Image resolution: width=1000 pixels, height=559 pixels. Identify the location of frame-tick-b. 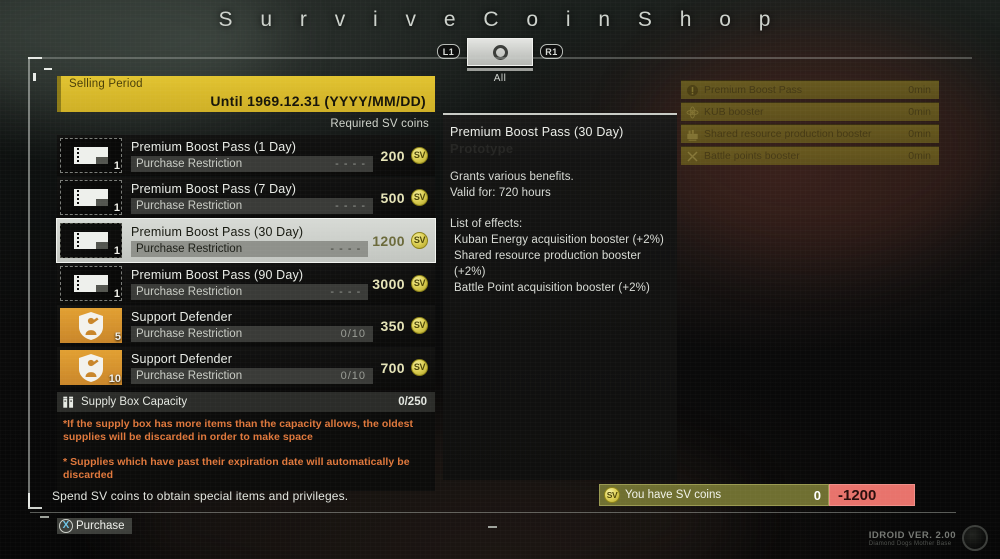
(34, 77).